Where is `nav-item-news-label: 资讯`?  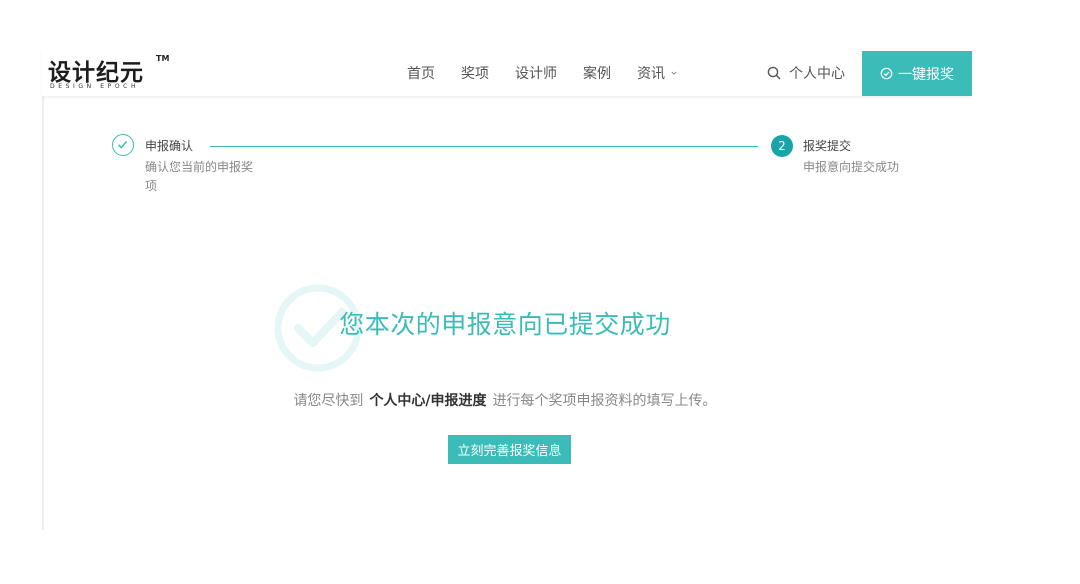 nav-item-news-label: 资讯 is located at coordinates (651, 74).